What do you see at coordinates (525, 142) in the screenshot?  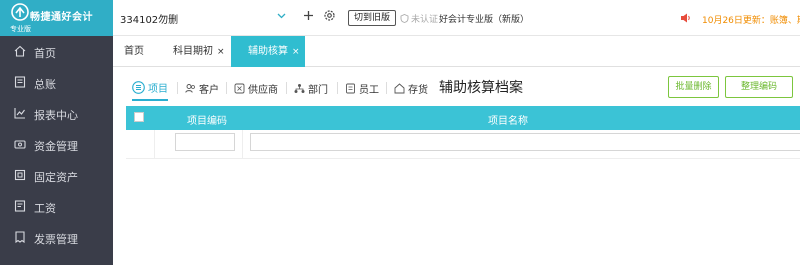 I see `project-name-input` at bounding box center [525, 142].